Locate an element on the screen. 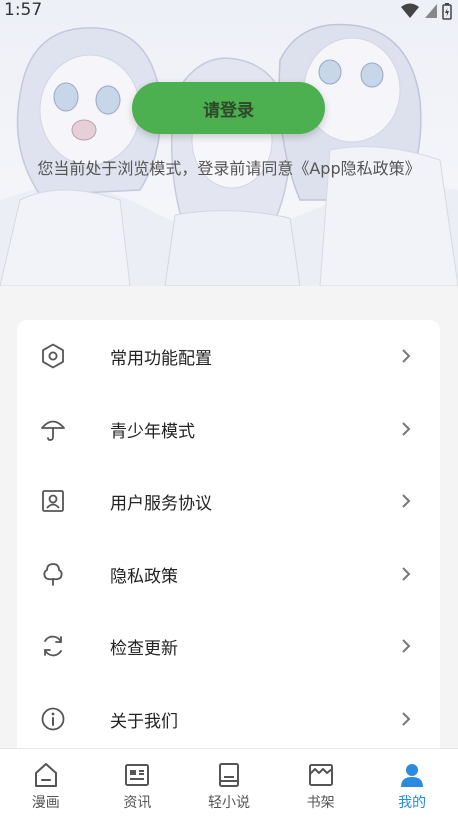 This screenshot has height=820, width=458. nav-label: 轻小说 is located at coordinates (228, 803).